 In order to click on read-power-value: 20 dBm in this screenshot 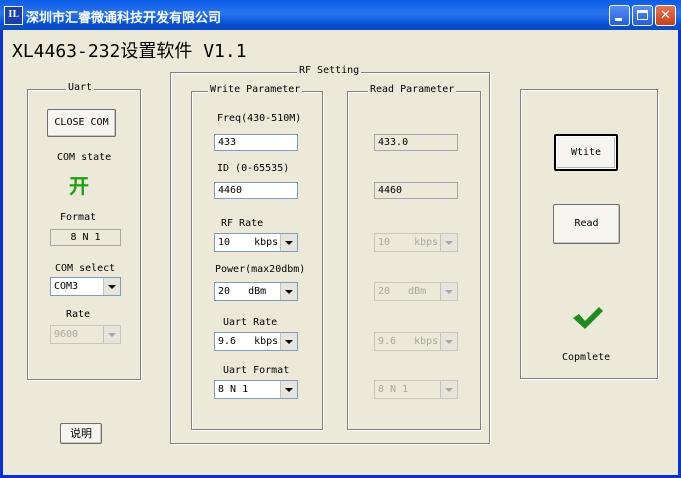, I will do `click(402, 291)`.